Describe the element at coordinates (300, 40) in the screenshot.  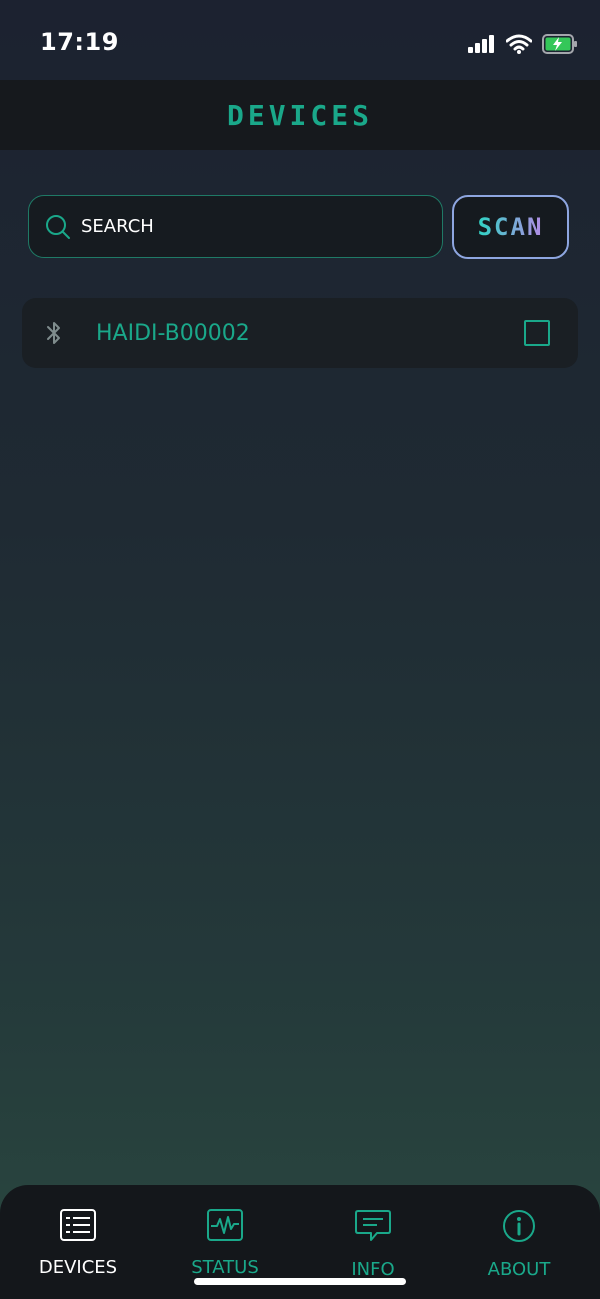
I see `status-bar: 17:19` at that location.